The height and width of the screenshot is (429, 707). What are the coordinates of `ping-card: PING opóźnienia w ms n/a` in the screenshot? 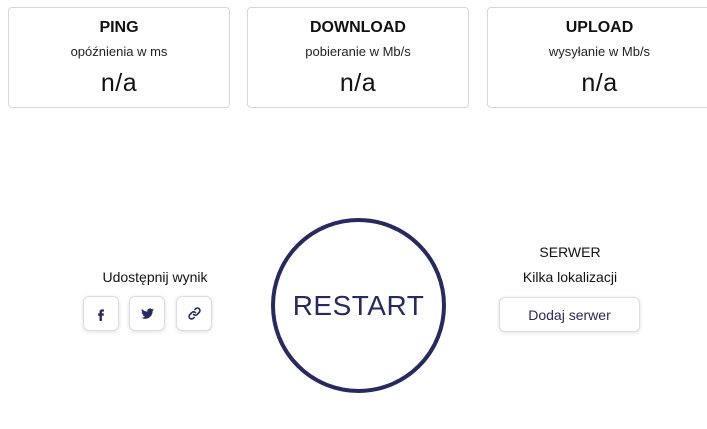 It's located at (119, 57).